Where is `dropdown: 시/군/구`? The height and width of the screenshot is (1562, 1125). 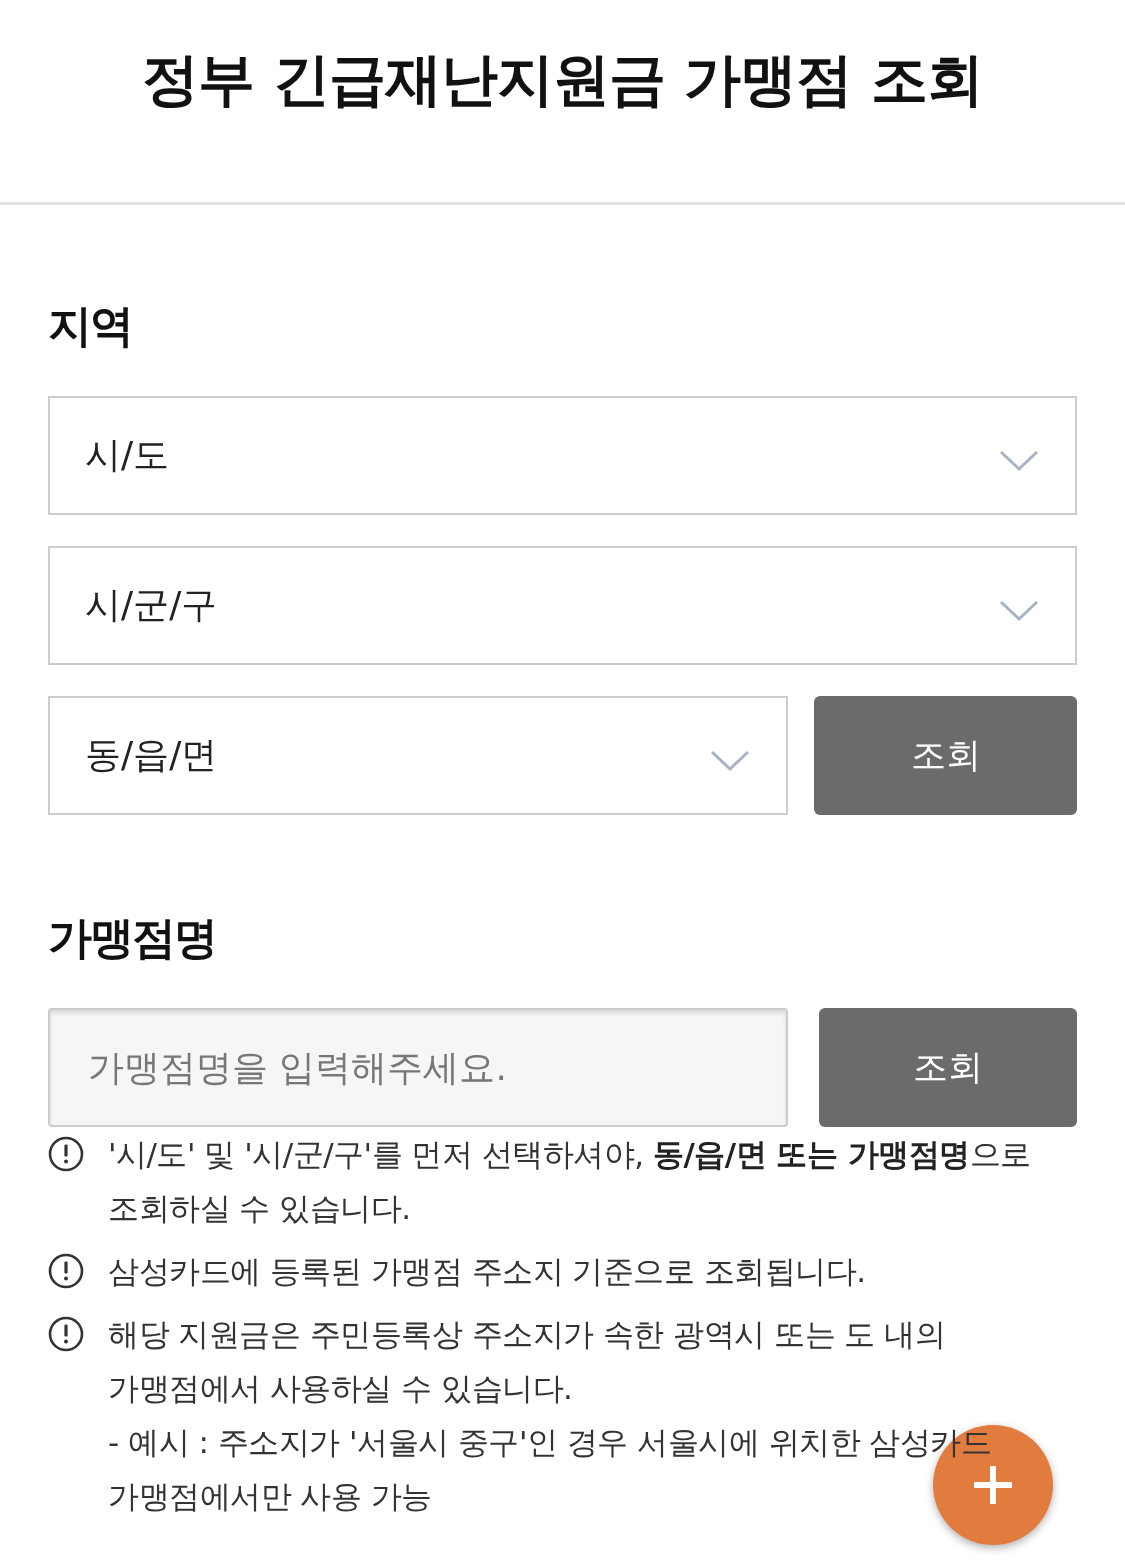
dropdown: 시/군/구 is located at coordinates (562, 605).